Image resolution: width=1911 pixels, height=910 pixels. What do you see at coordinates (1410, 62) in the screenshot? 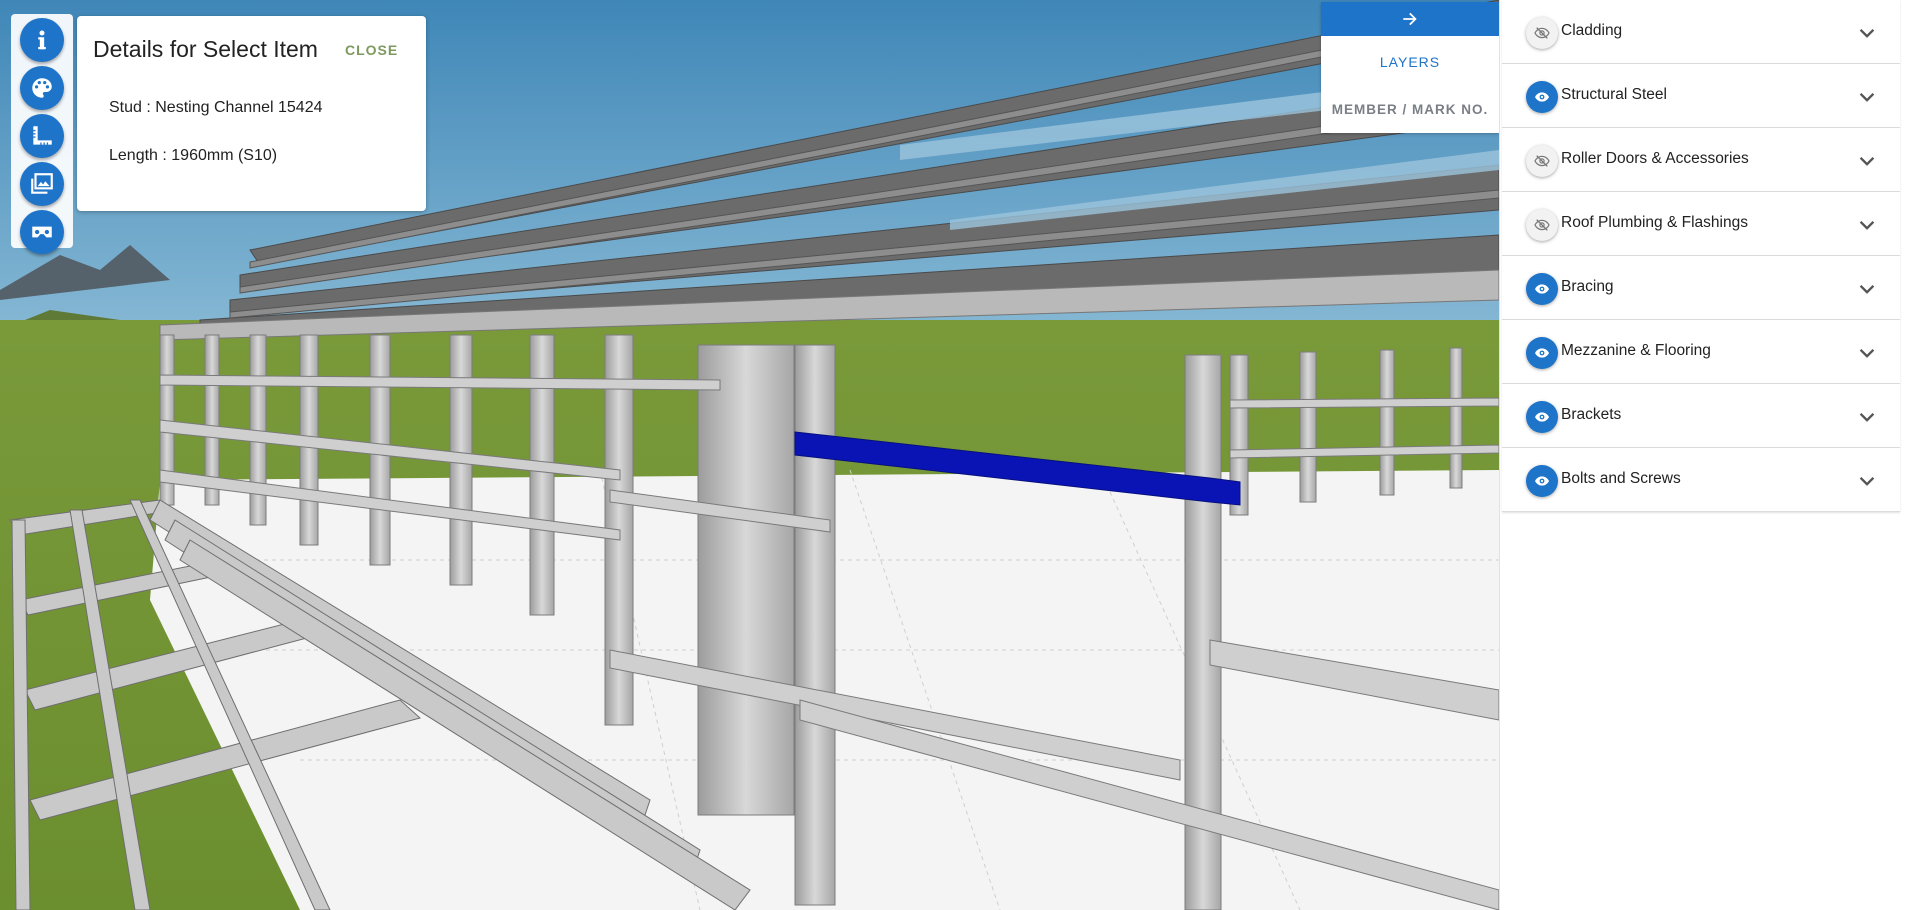
I see `tab-layers: LAYERS` at bounding box center [1410, 62].